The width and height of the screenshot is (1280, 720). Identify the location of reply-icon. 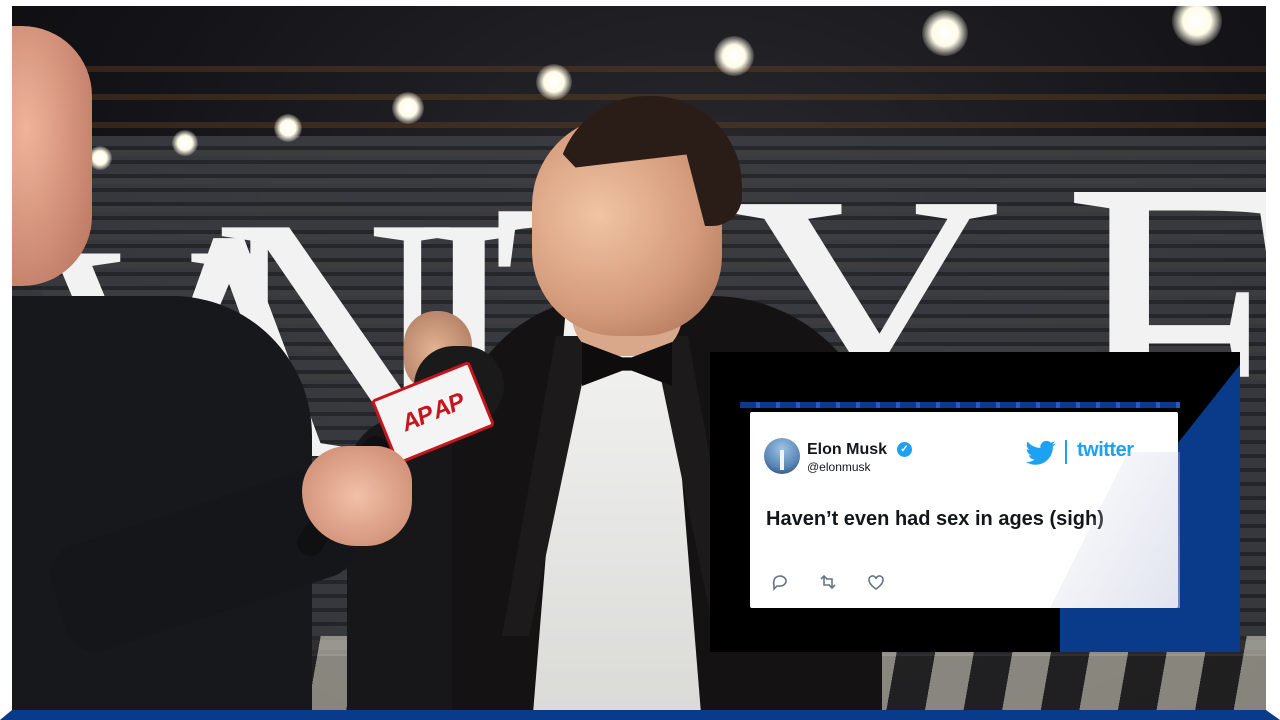
(780, 582).